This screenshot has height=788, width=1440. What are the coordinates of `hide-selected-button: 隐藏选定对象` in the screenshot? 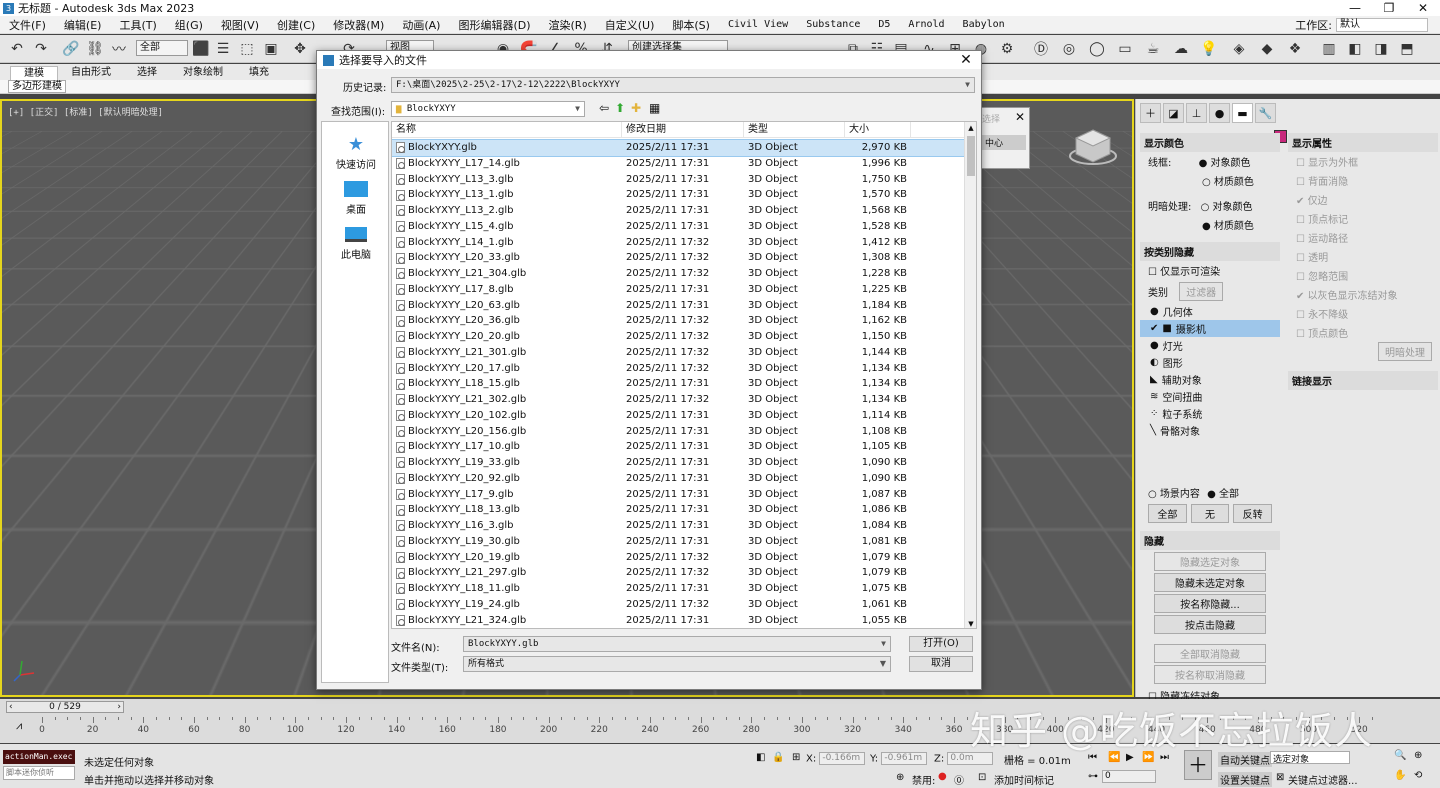 It's located at (1210, 561).